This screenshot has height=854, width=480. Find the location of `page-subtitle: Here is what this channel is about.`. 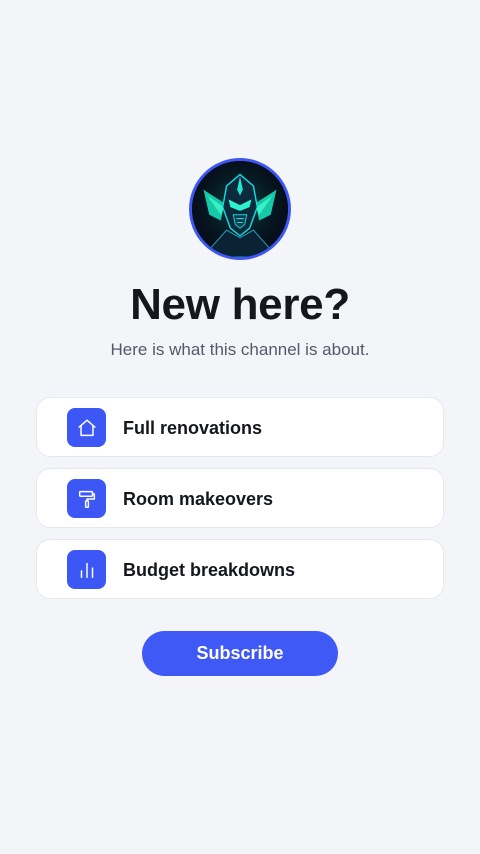

page-subtitle: Here is what this channel is about. is located at coordinates (240, 349).